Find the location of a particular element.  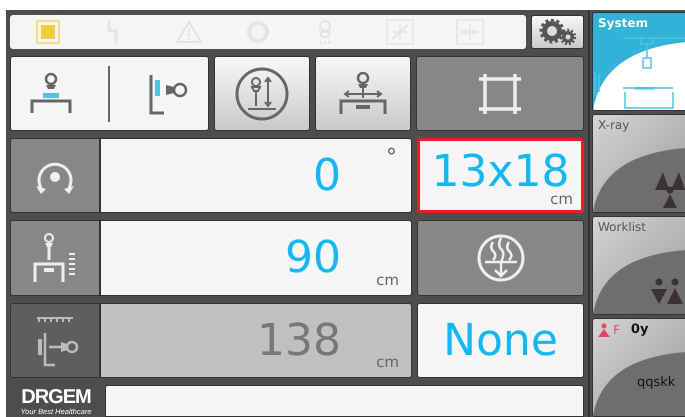

female-patient-icon is located at coordinates (604, 329).